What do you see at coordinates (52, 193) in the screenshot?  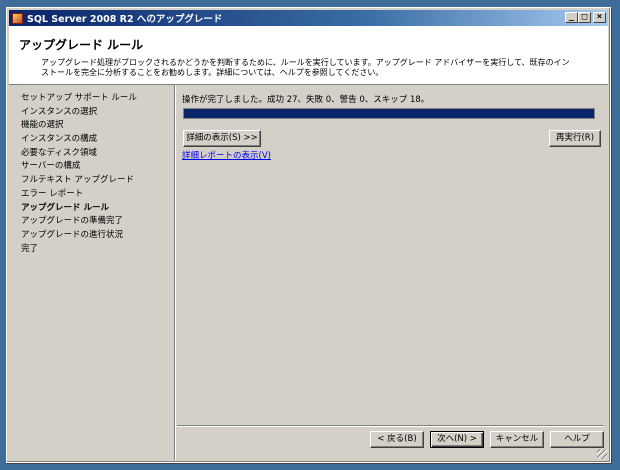 I see `step-item: エラー レポート` at bounding box center [52, 193].